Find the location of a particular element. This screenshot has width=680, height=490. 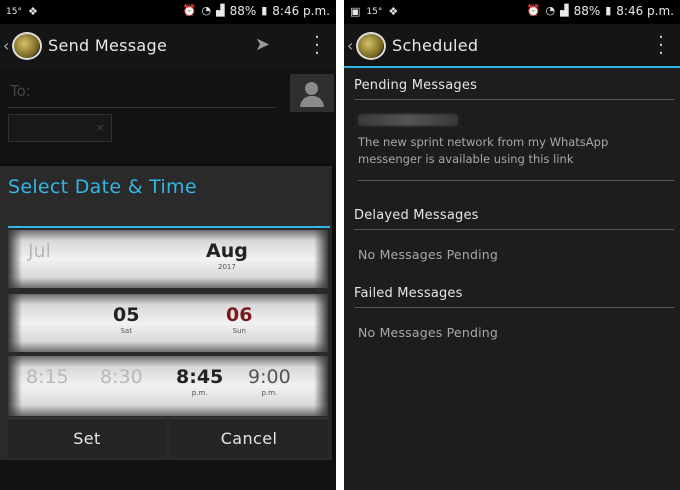

contact-picker-button is located at coordinates (312, 93).